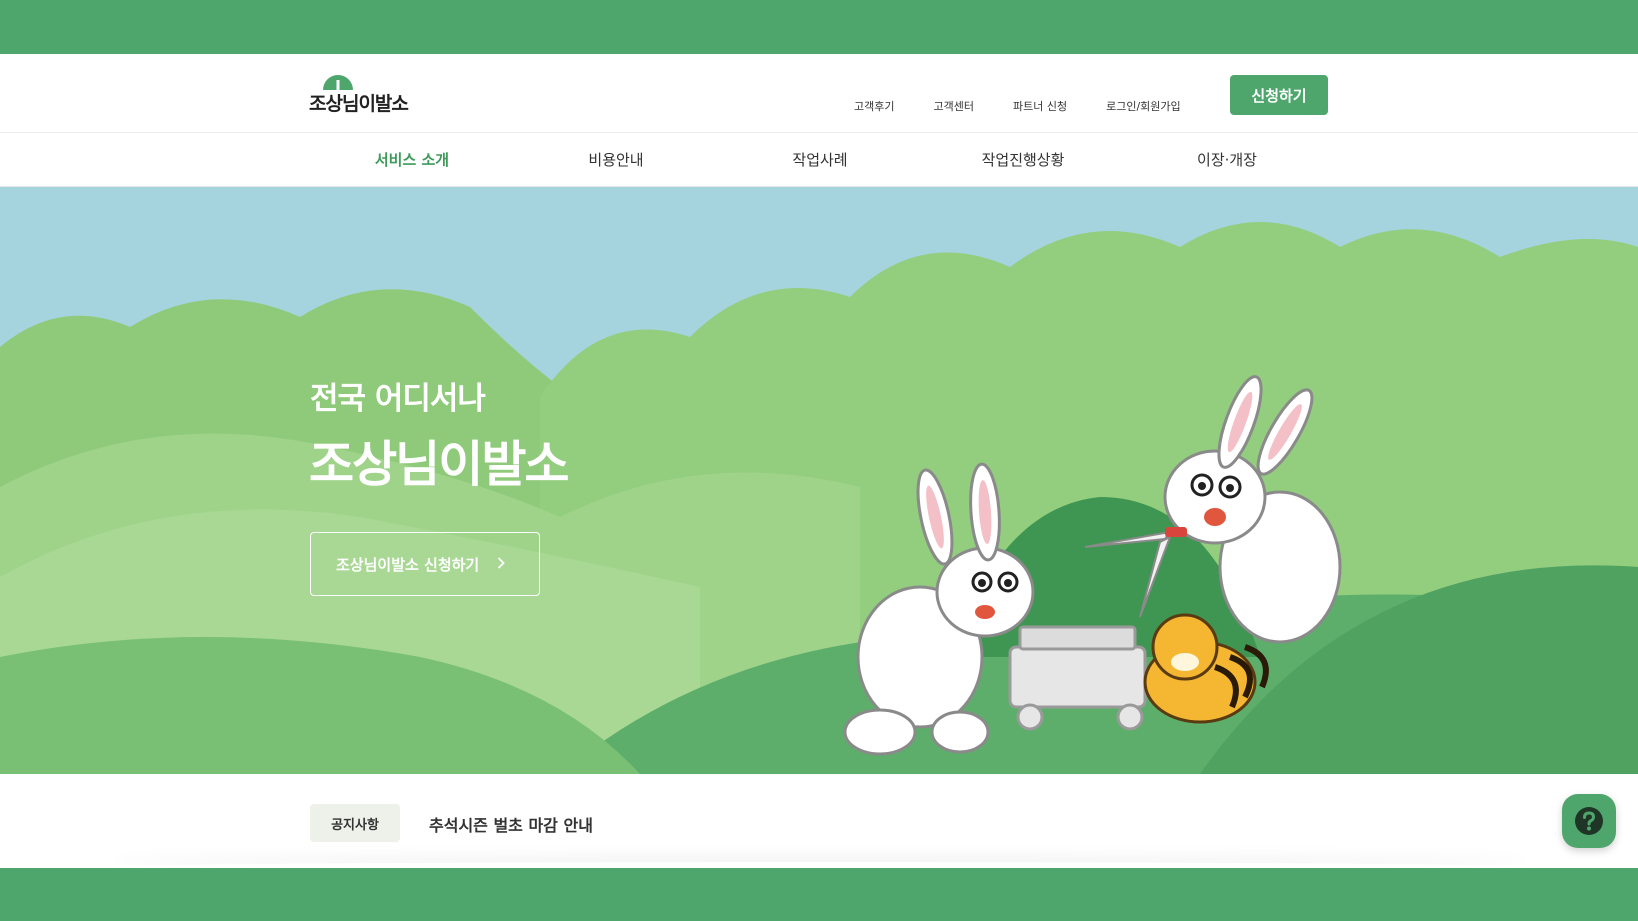 The width and height of the screenshot is (1638, 921). What do you see at coordinates (408, 564) in the screenshot?
I see `hero-apply-button-label: 조상님이발소 신청하기` at bounding box center [408, 564].